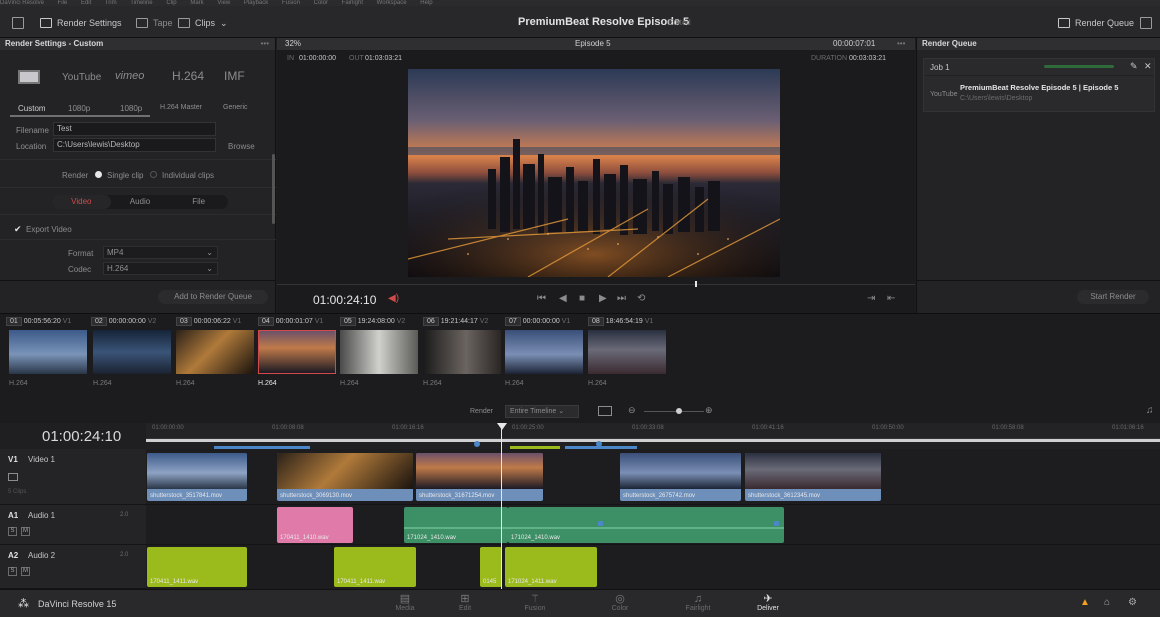 The image size is (1160, 617). Describe the element at coordinates (315, 525) in the screenshot. I see `timeline-audio-clip: 170411_1410.wav` at that location.